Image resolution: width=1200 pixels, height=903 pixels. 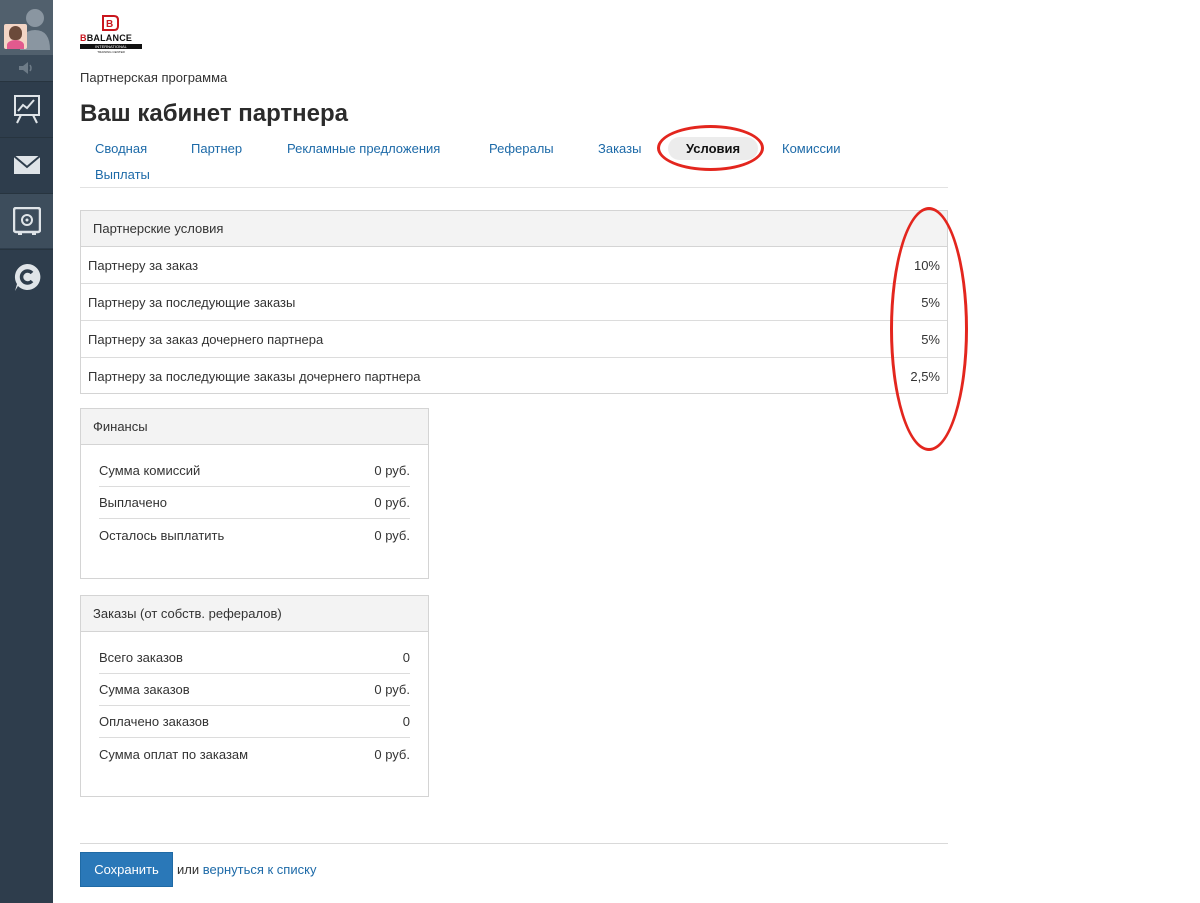 What do you see at coordinates (216, 148) in the screenshot?
I see `tab-partner: Партнер` at bounding box center [216, 148].